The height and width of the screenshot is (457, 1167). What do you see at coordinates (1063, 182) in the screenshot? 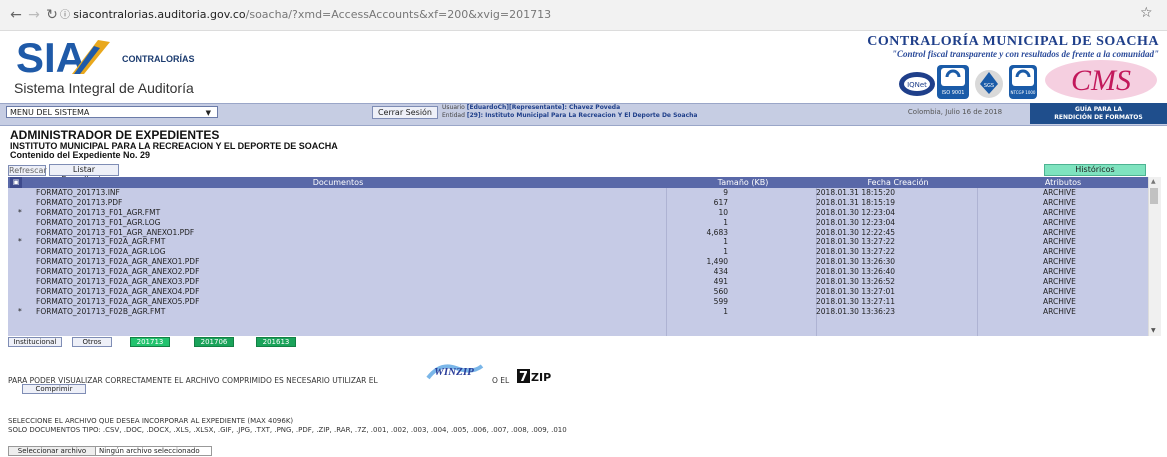
I see `col-attributes: Atributos` at bounding box center [1063, 182].